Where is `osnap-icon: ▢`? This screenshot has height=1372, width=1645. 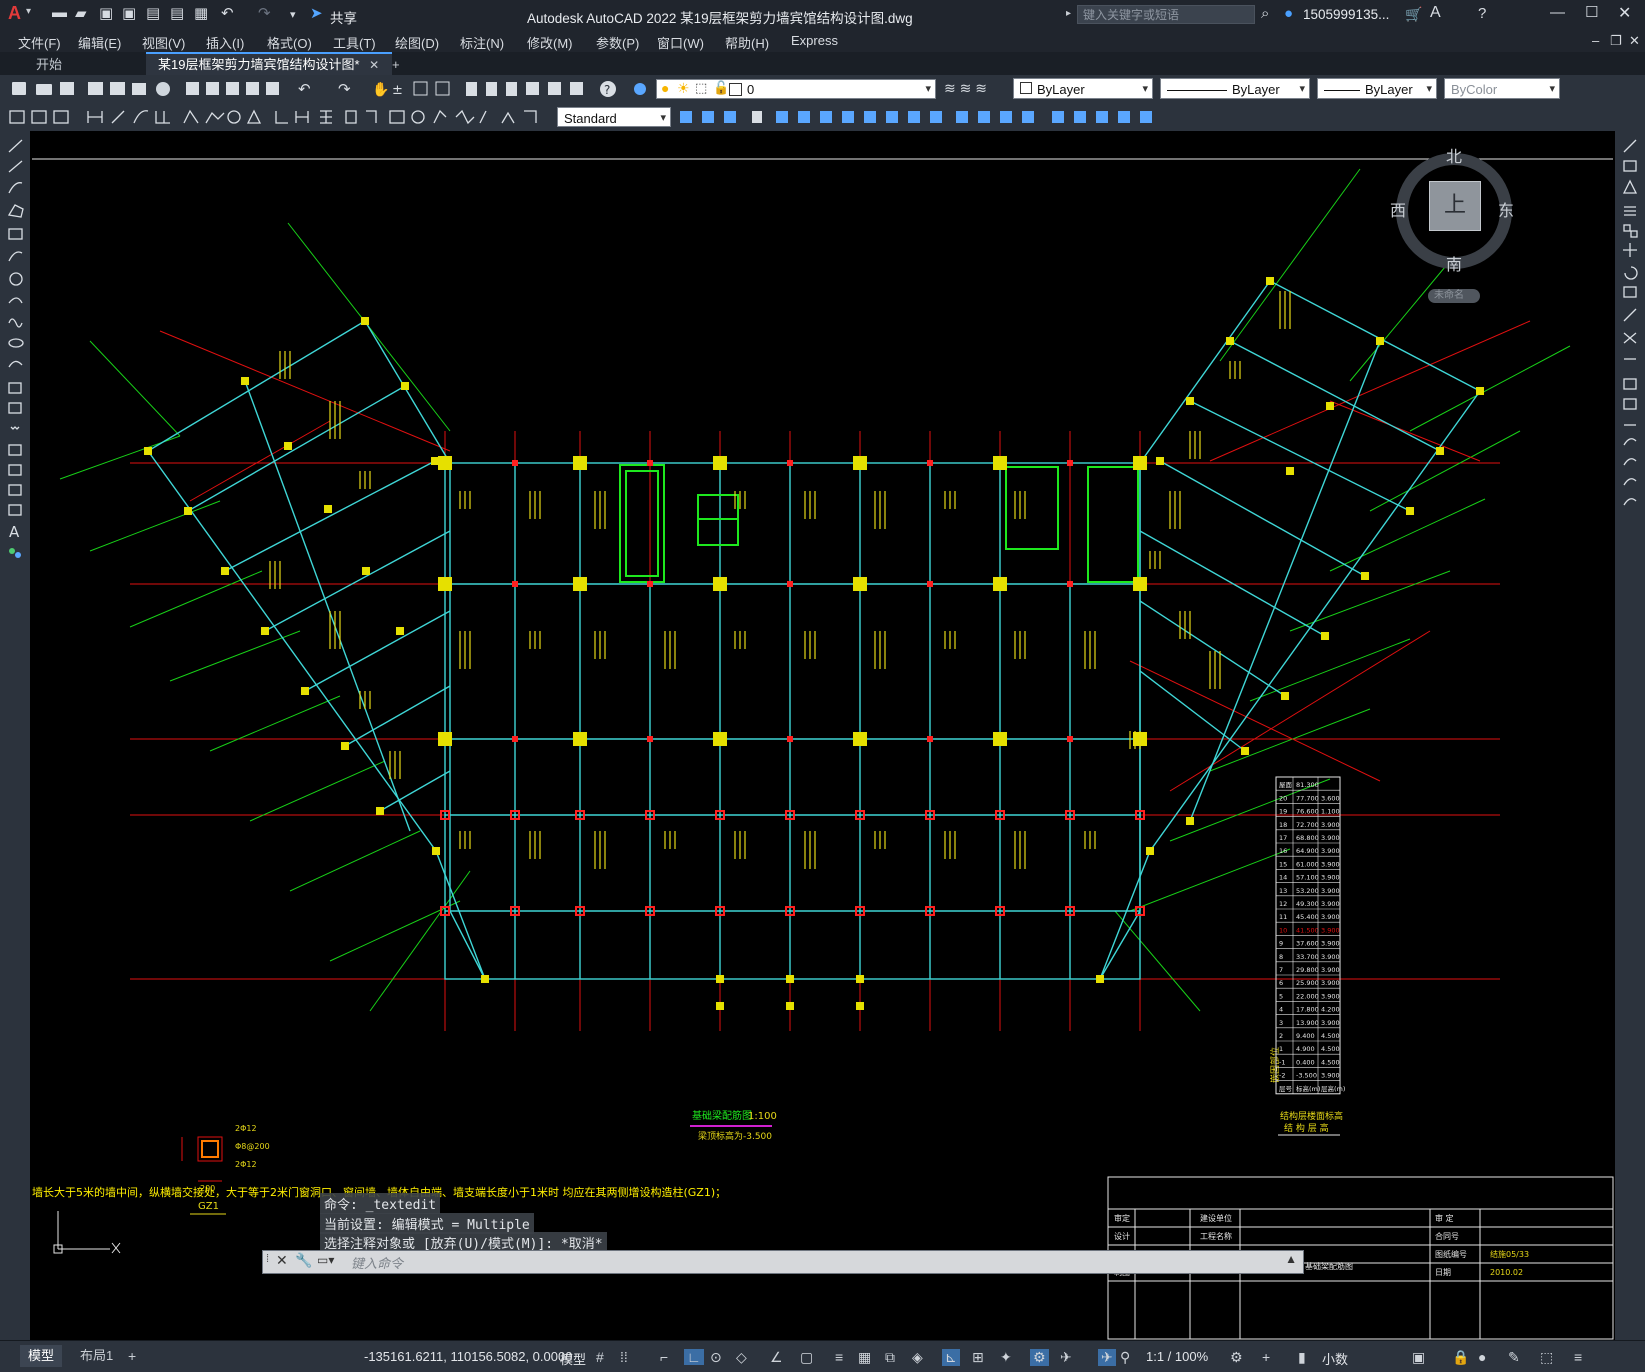
osnap-icon: ▢ is located at coordinates (806, 1357).